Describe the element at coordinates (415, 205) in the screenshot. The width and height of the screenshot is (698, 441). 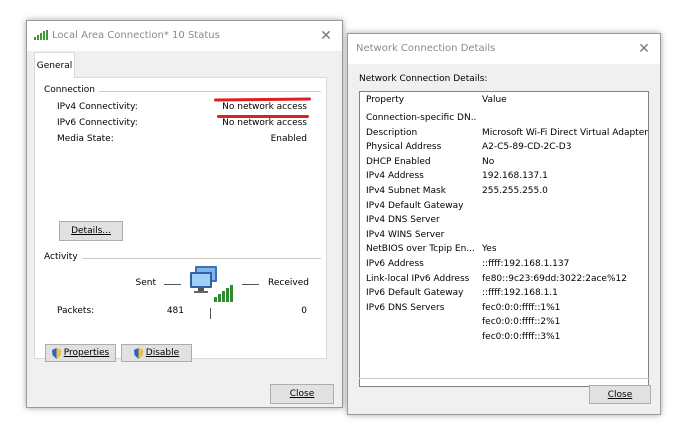
I see `property-cell: IPv4 Default Gateway` at that location.